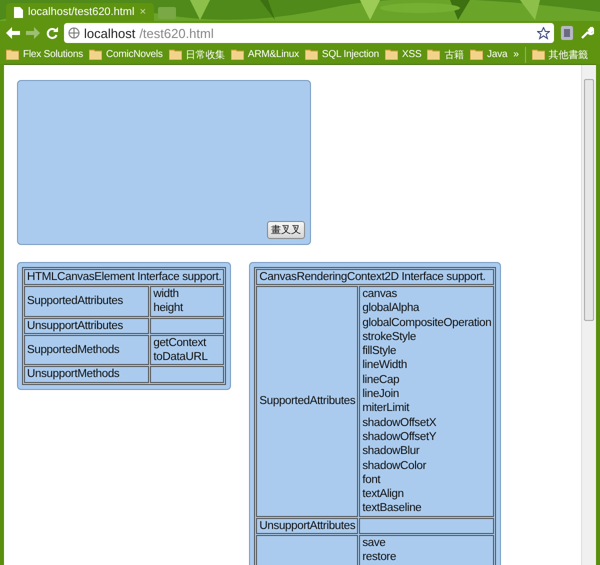 Image resolution: width=600 pixels, height=565 pixels. What do you see at coordinates (143, 12) in the screenshot?
I see `close-icon: ×` at bounding box center [143, 12].